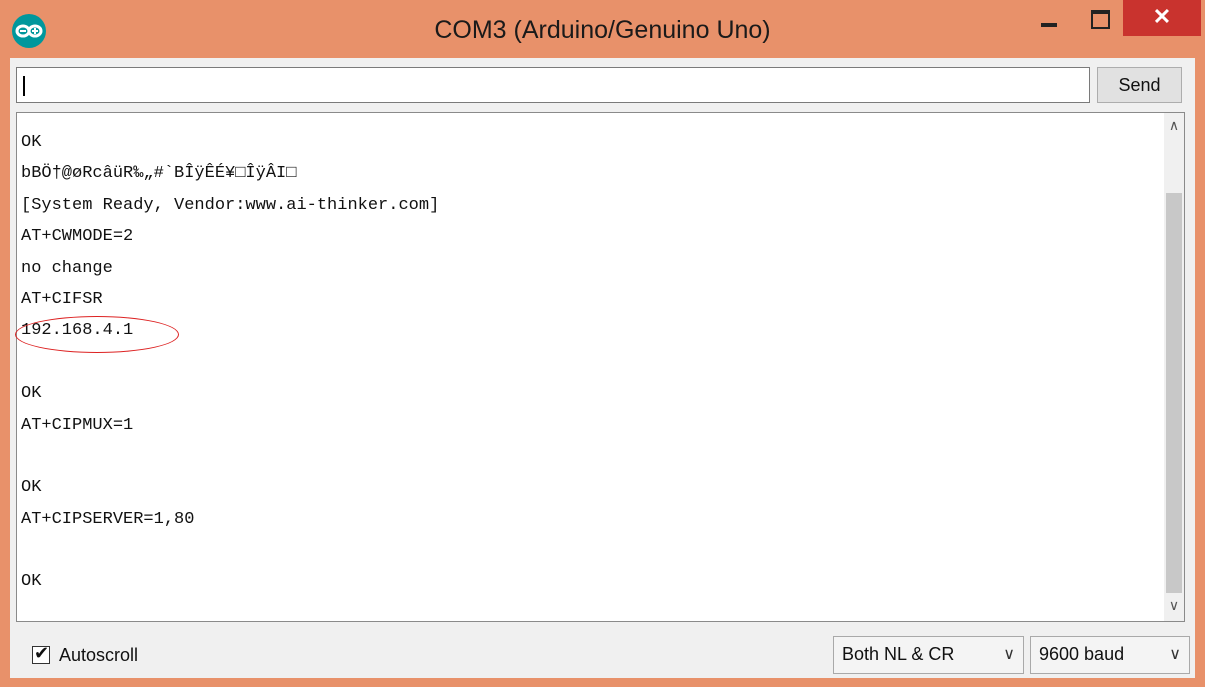 This screenshot has height=687, width=1205. I want to click on output-line: no change, so click(67, 268).